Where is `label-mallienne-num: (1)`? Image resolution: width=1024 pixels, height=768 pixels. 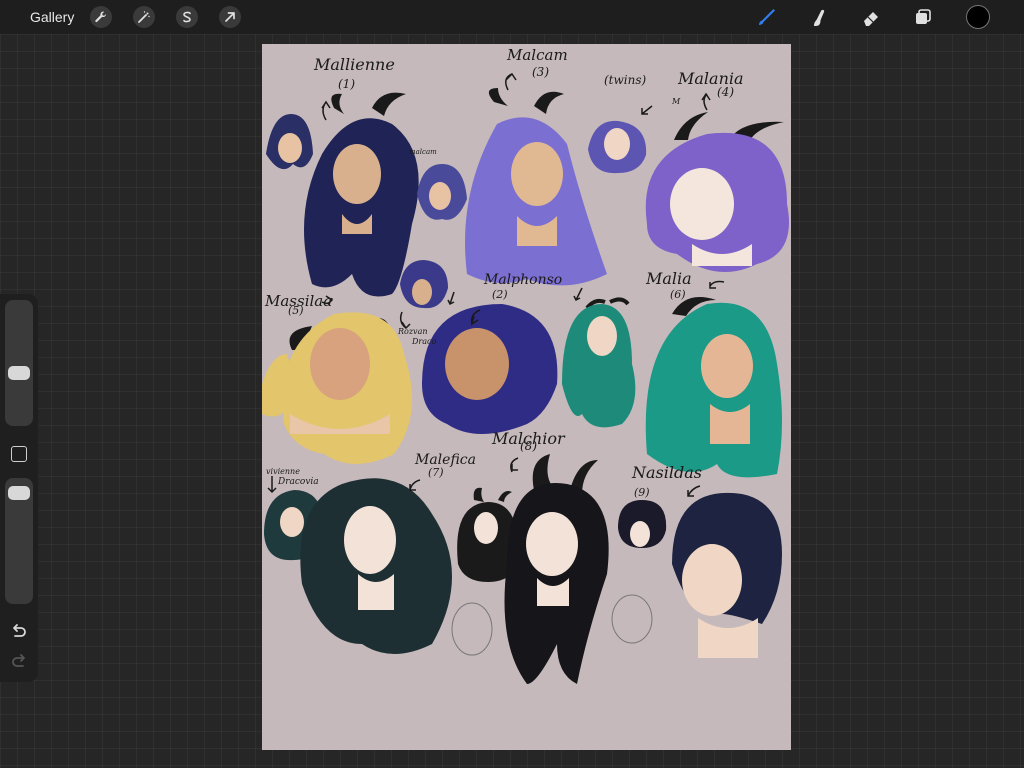 label-mallienne-num: (1) is located at coordinates (346, 84).